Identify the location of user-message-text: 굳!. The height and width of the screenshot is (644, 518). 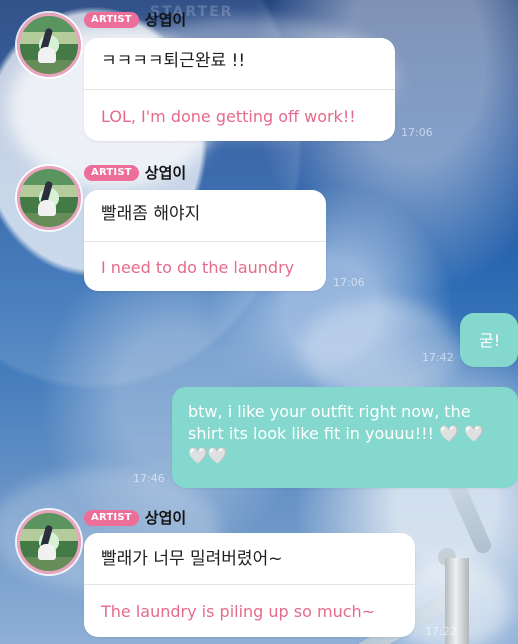
(490, 340).